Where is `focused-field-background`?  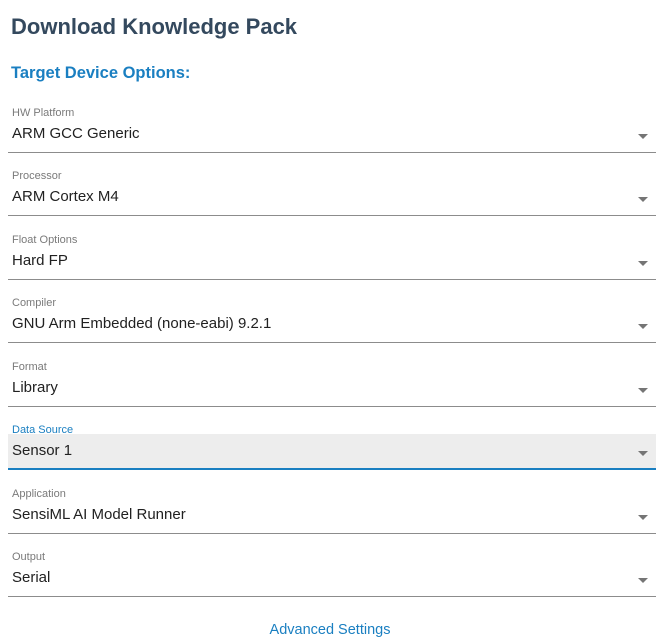 focused-field-background is located at coordinates (332, 452).